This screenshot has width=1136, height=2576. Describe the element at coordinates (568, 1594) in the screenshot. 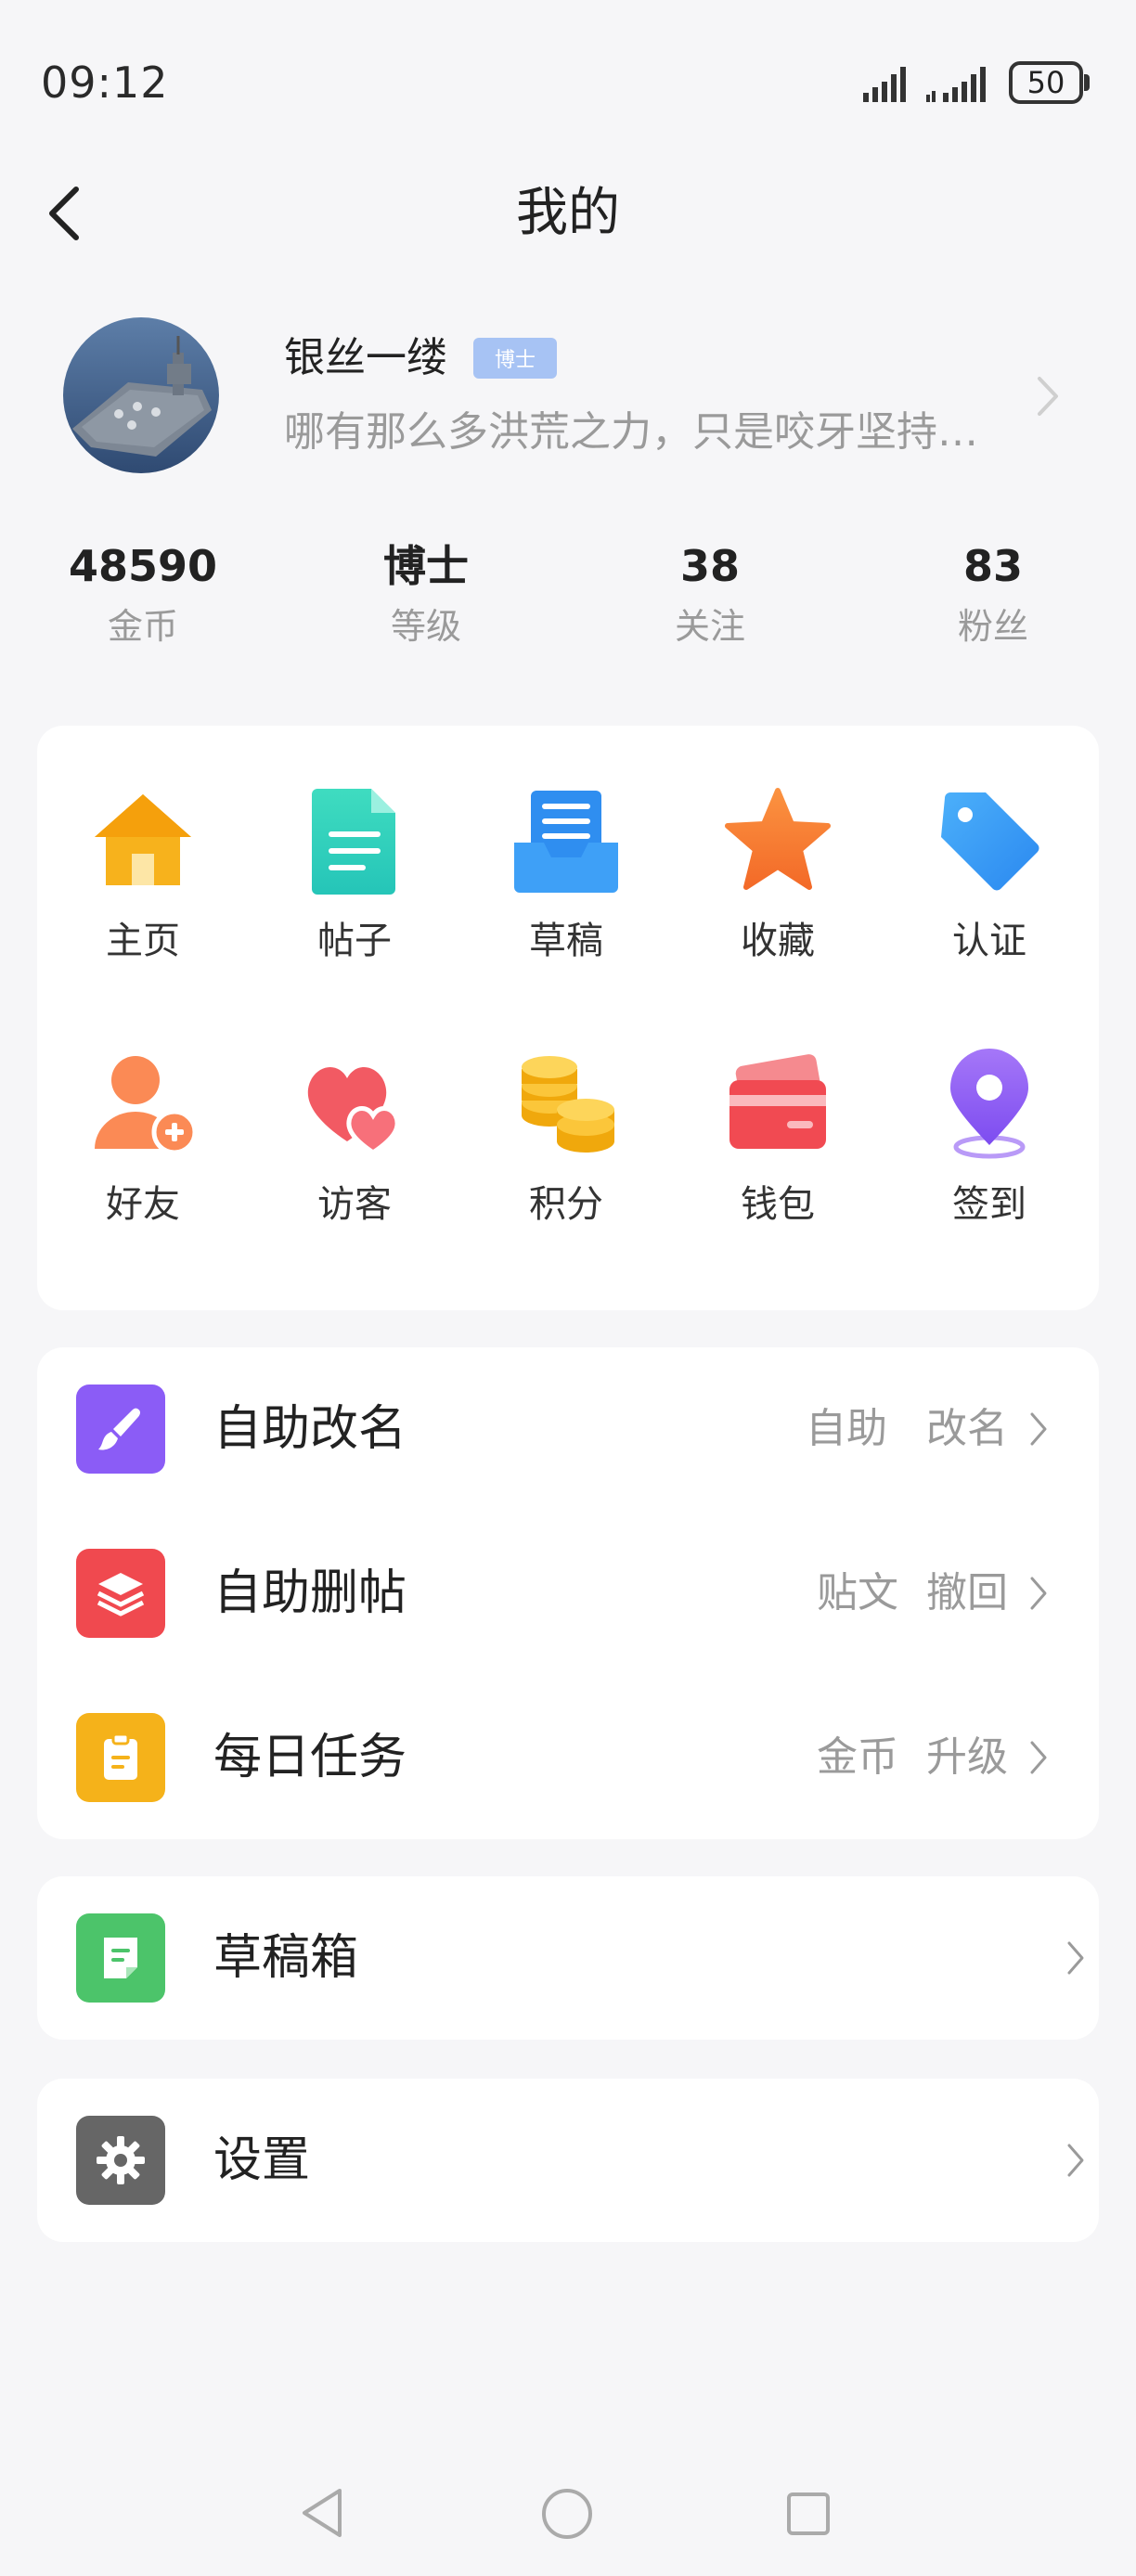

I see `menu-row-delete-post: 自助删帖 贴文 撤回` at that location.